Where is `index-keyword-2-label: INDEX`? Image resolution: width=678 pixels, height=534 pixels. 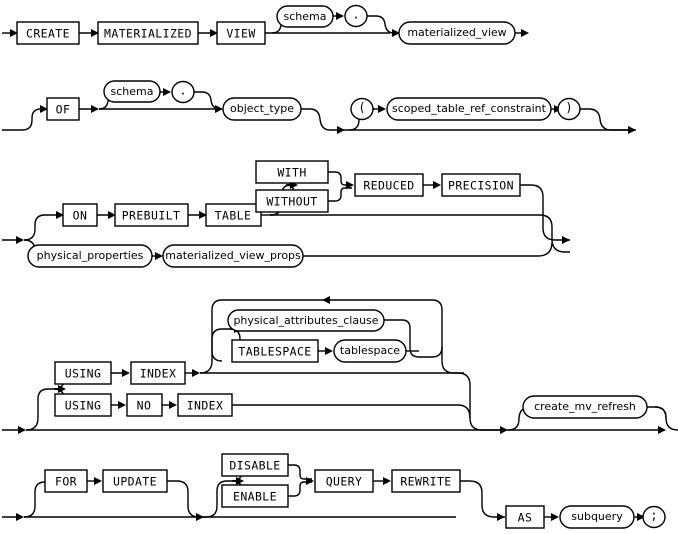 index-keyword-2-label: INDEX is located at coordinates (205, 406).